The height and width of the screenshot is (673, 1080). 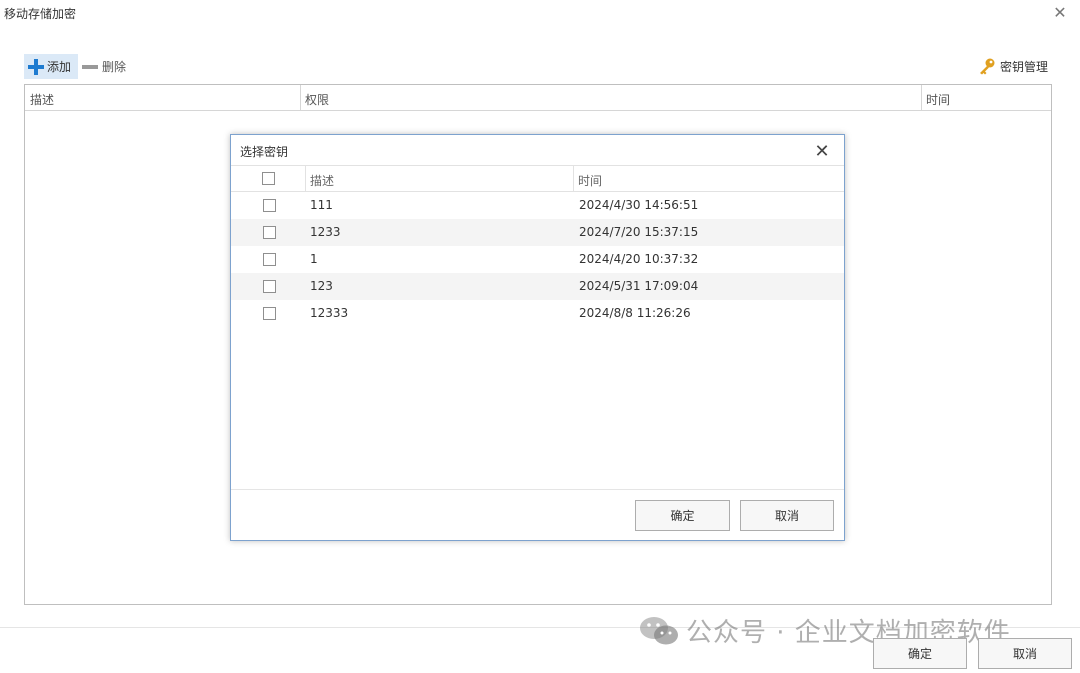 What do you see at coordinates (329, 313) in the screenshot?
I see `row-description: 12333` at bounding box center [329, 313].